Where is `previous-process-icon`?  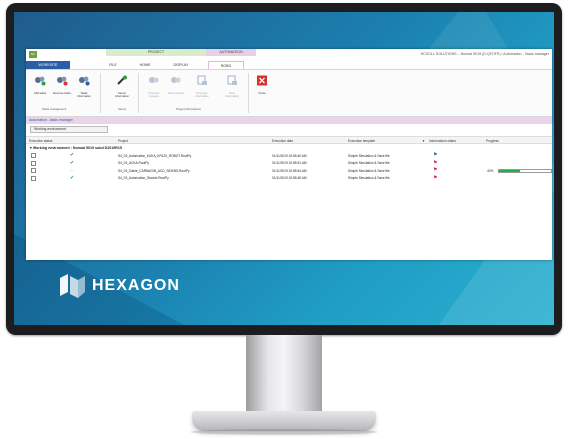
previous-process-icon is located at coordinates (154, 80).